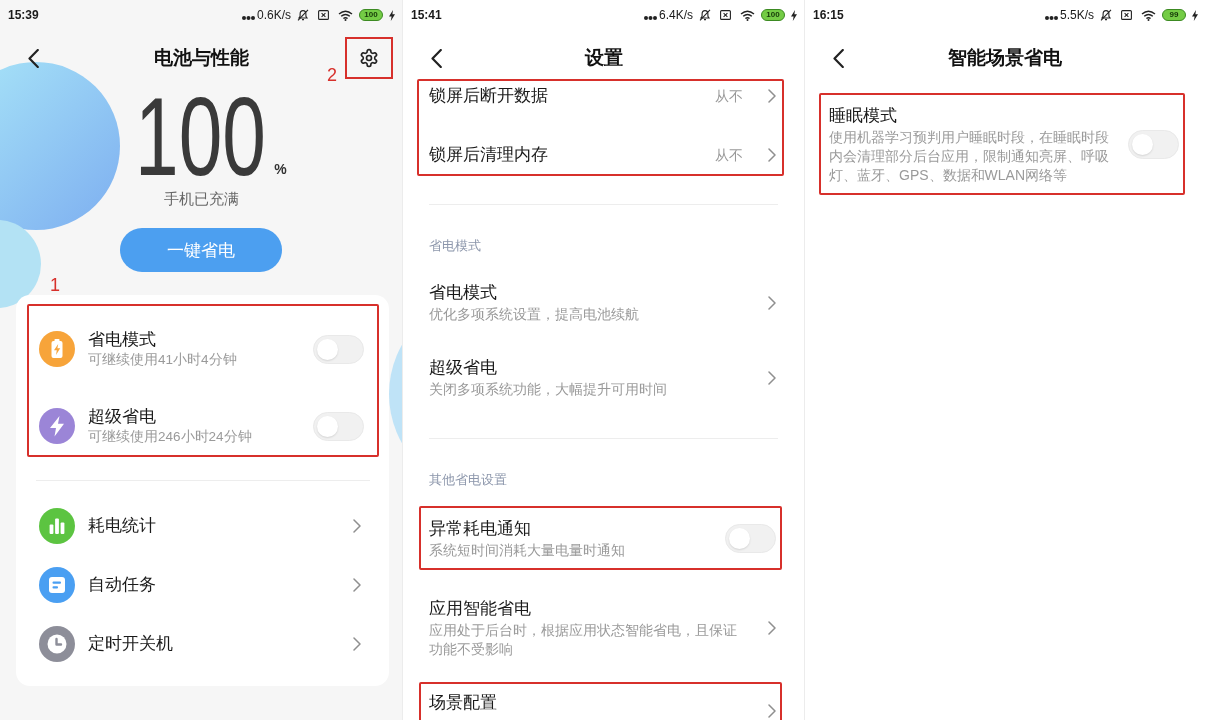 Image resolution: width=1205 pixels, height=720 pixels. I want to click on row-subtitle: 可继续使用246小时24分钟, so click(170, 437).